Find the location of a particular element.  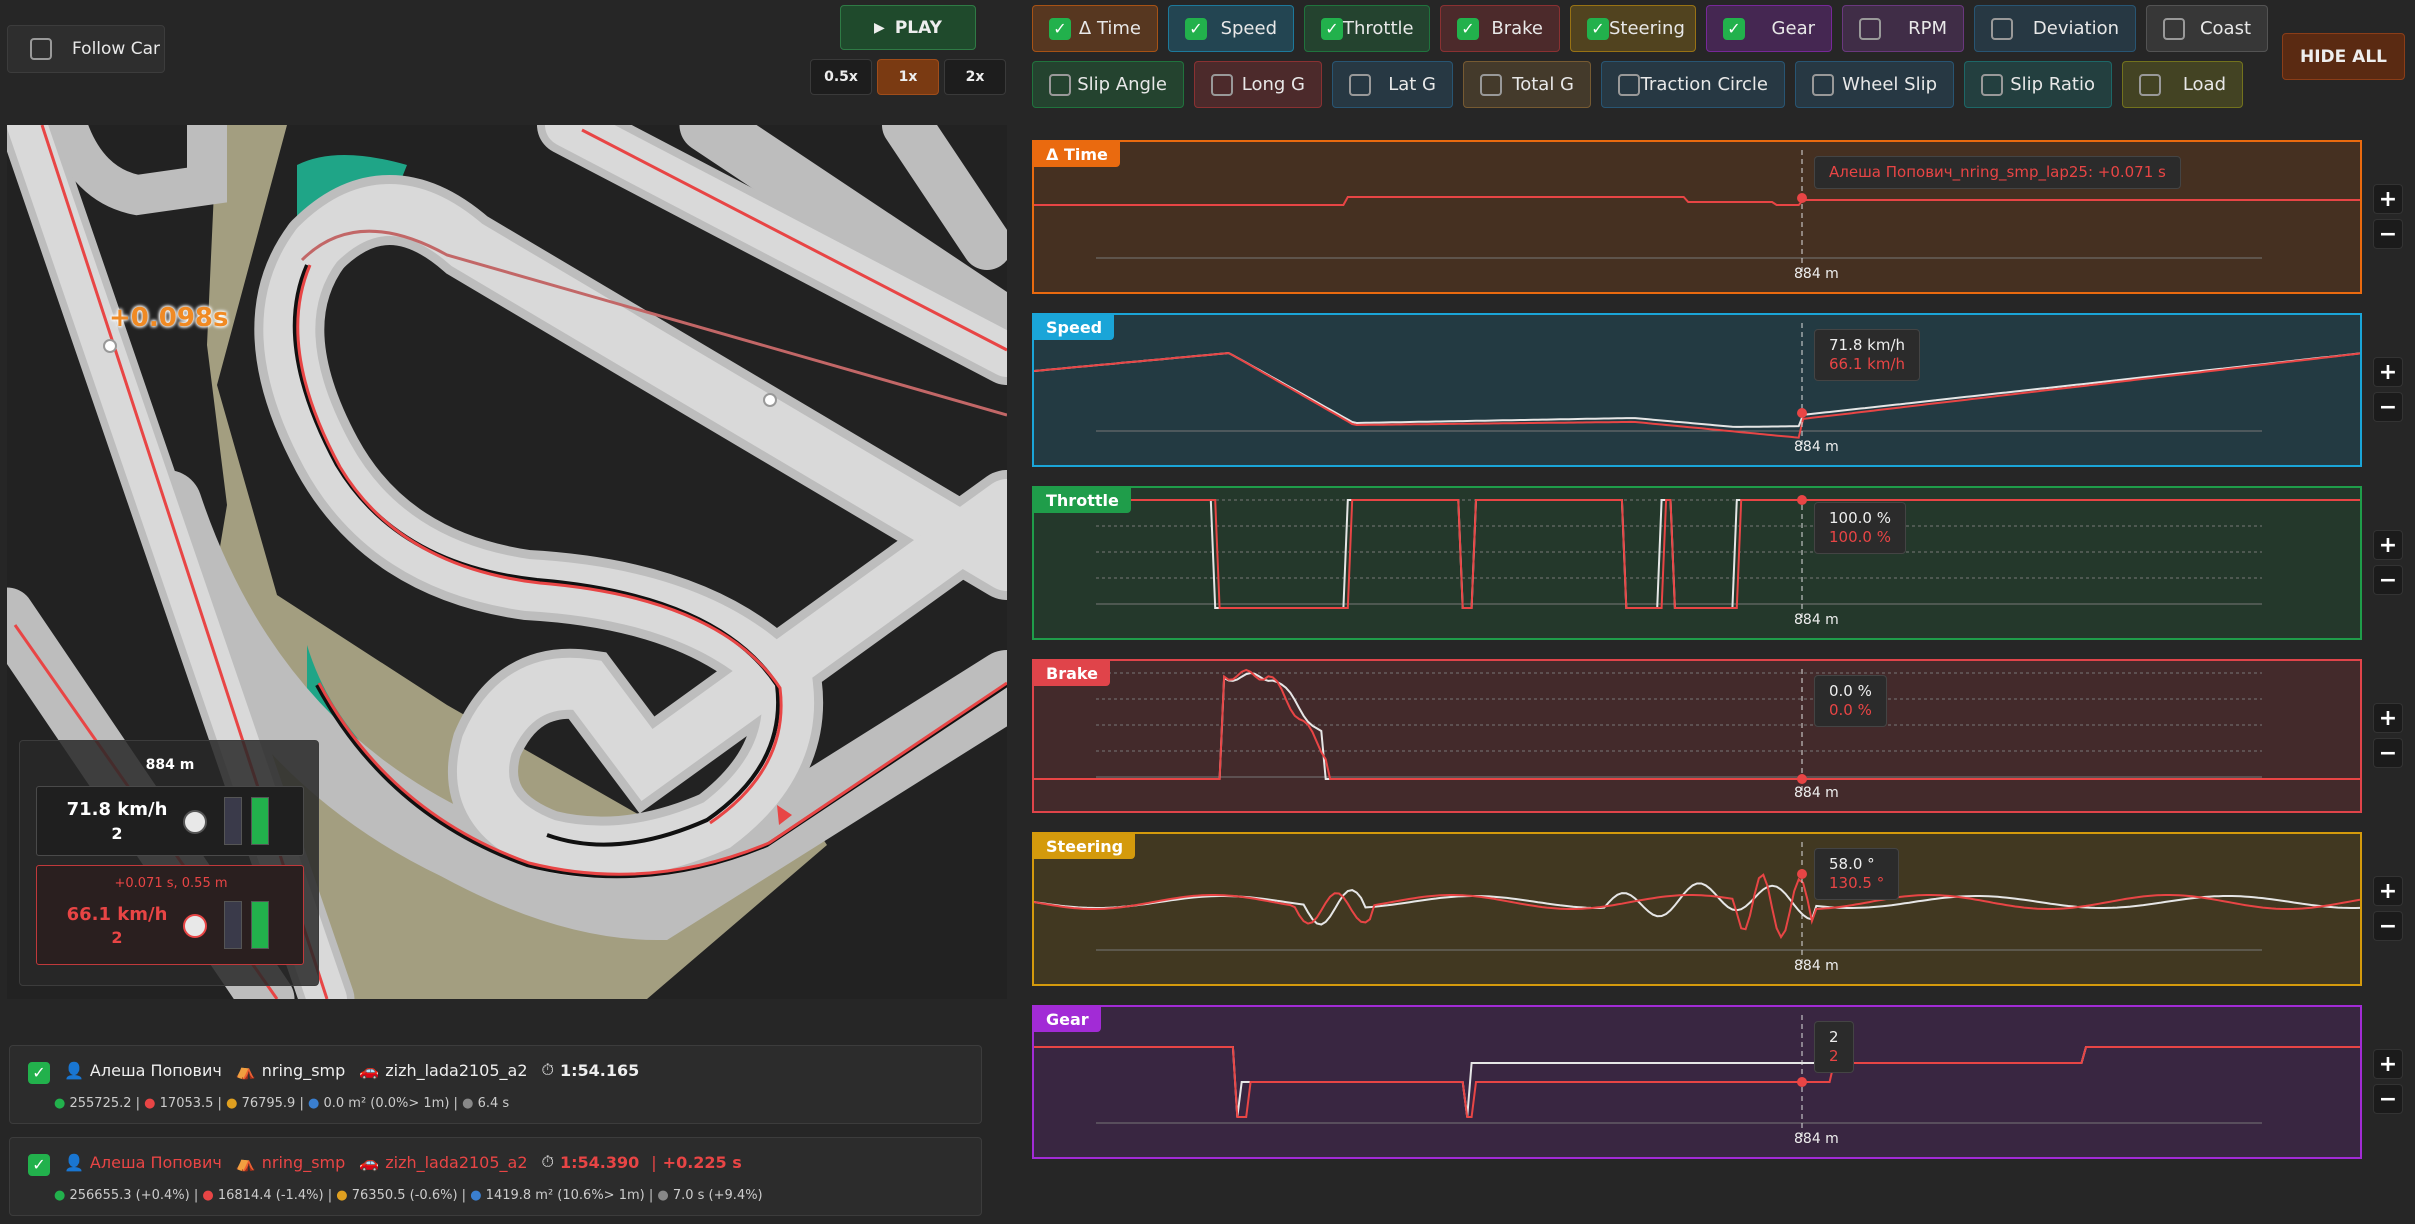

panel-steering-tooltip: 58.0 ° 130.5 ° is located at coordinates (1857, 874).